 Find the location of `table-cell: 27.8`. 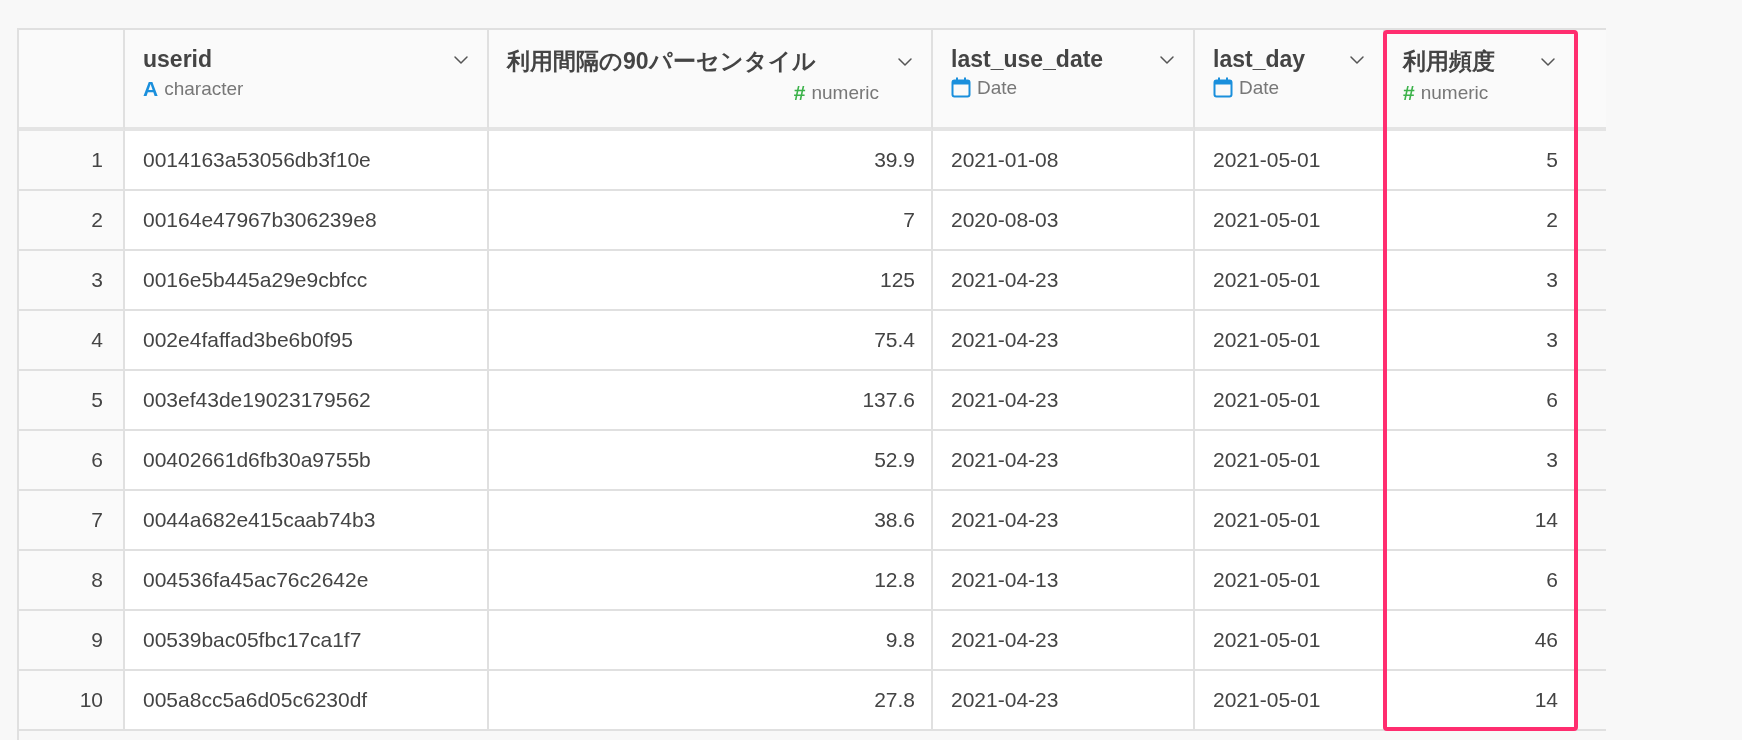

table-cell: 27.8 is located at coordinates (711, 701).